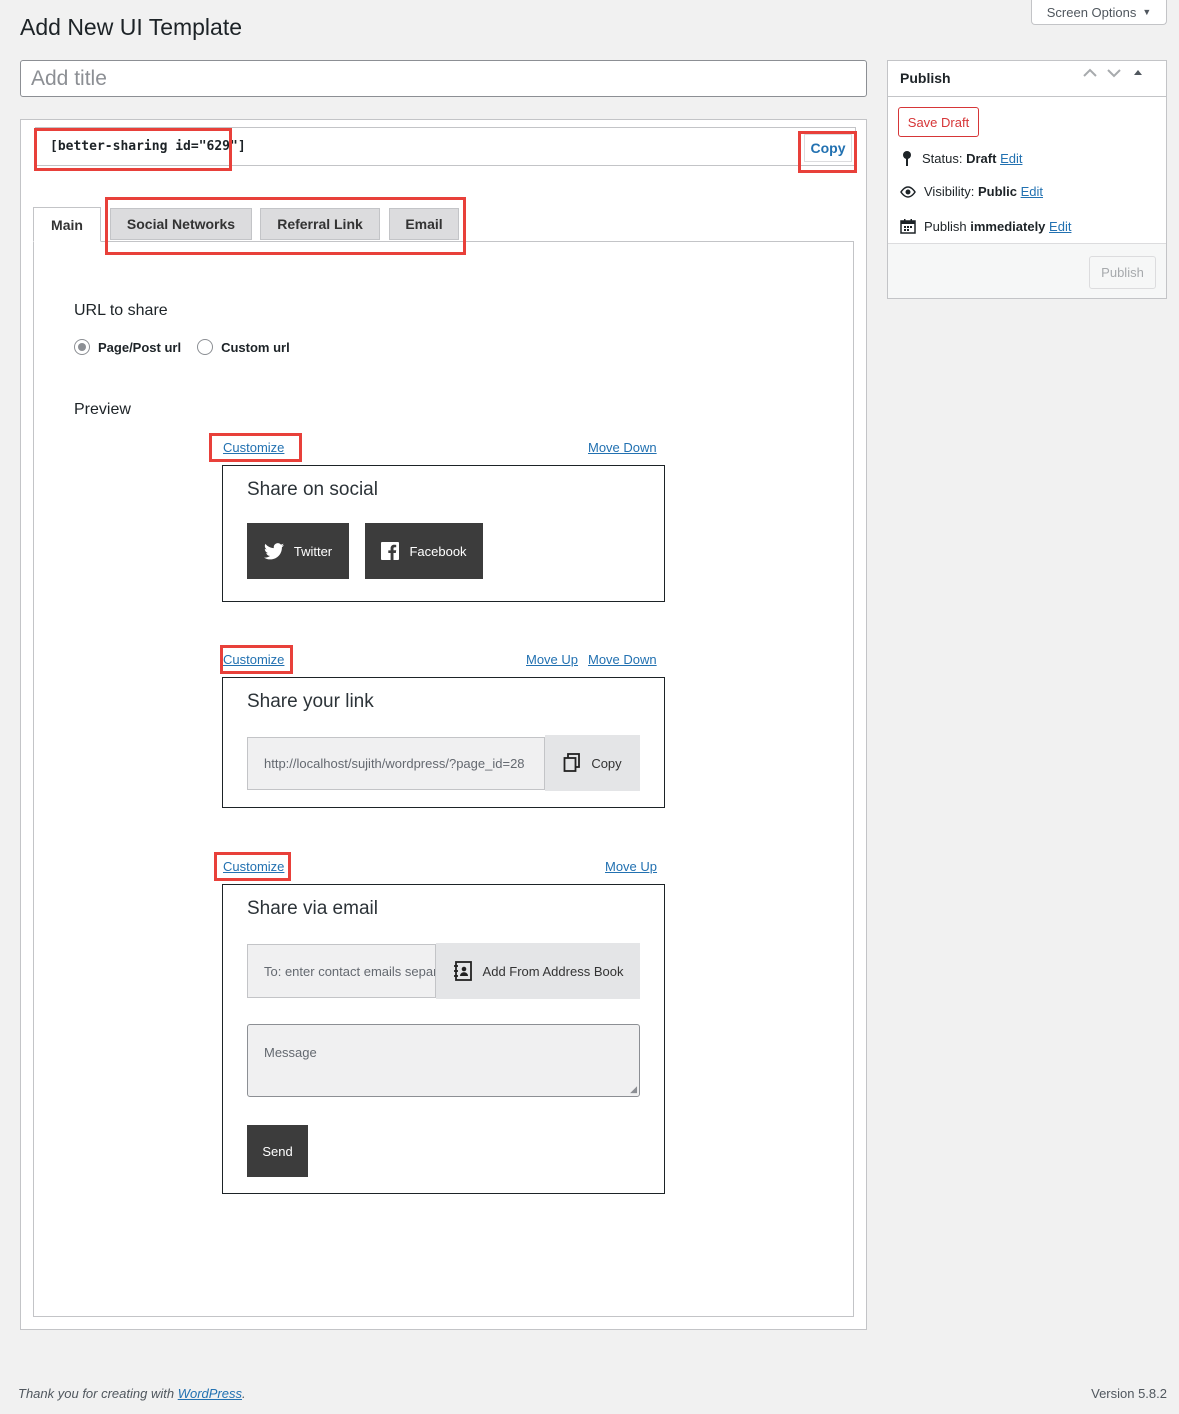 This screenshot has height=1414, width=1179. Describe the element at coordinates (121, 310) in the screenshot. I see `url-to-share-label: URL to share` at that location.